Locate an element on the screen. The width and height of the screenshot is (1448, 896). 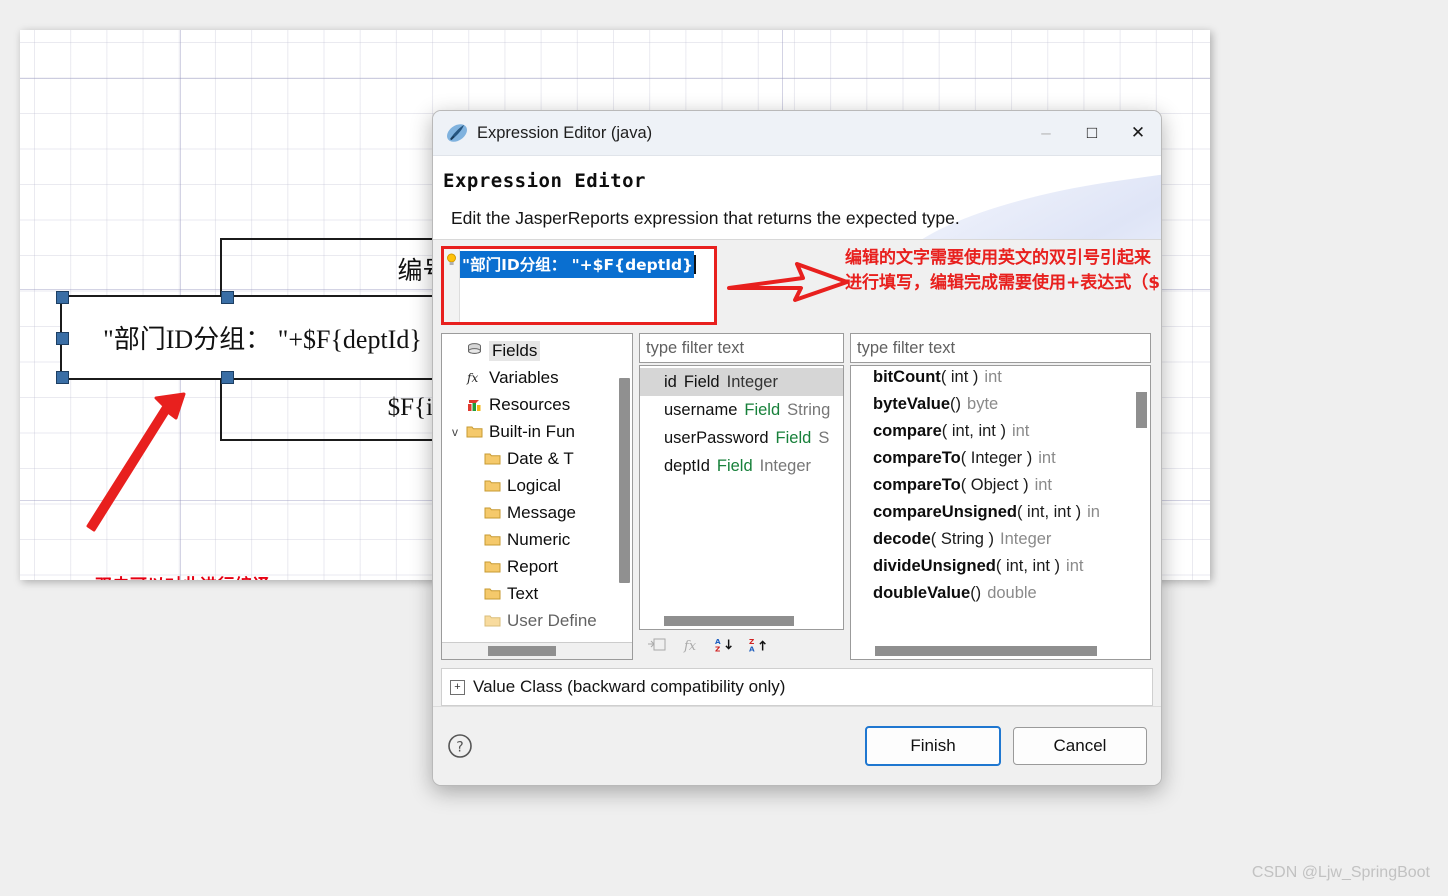
field-row-username: username Field String is located at coordinates (741, 410).